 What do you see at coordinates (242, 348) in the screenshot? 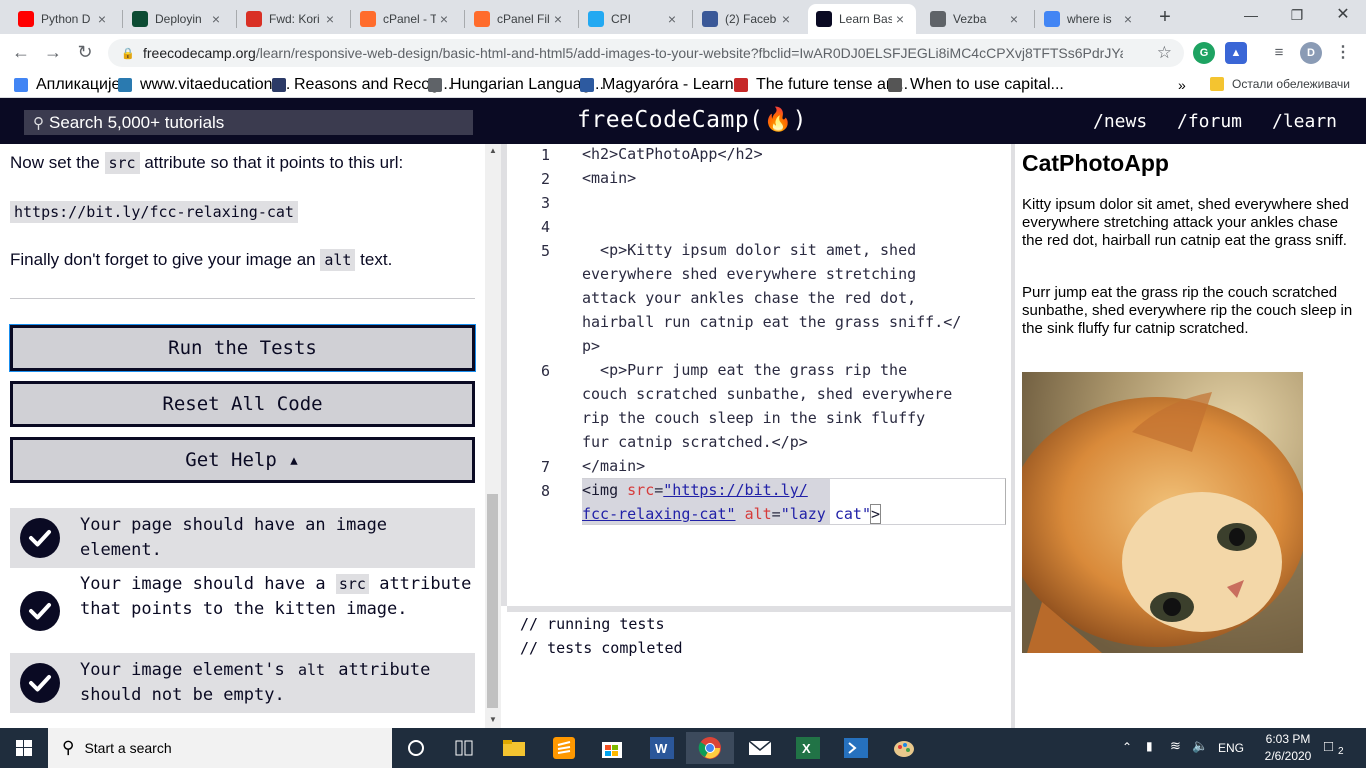
I see `run-tests-button: Run the Tests` at bounding box center [242, 348].